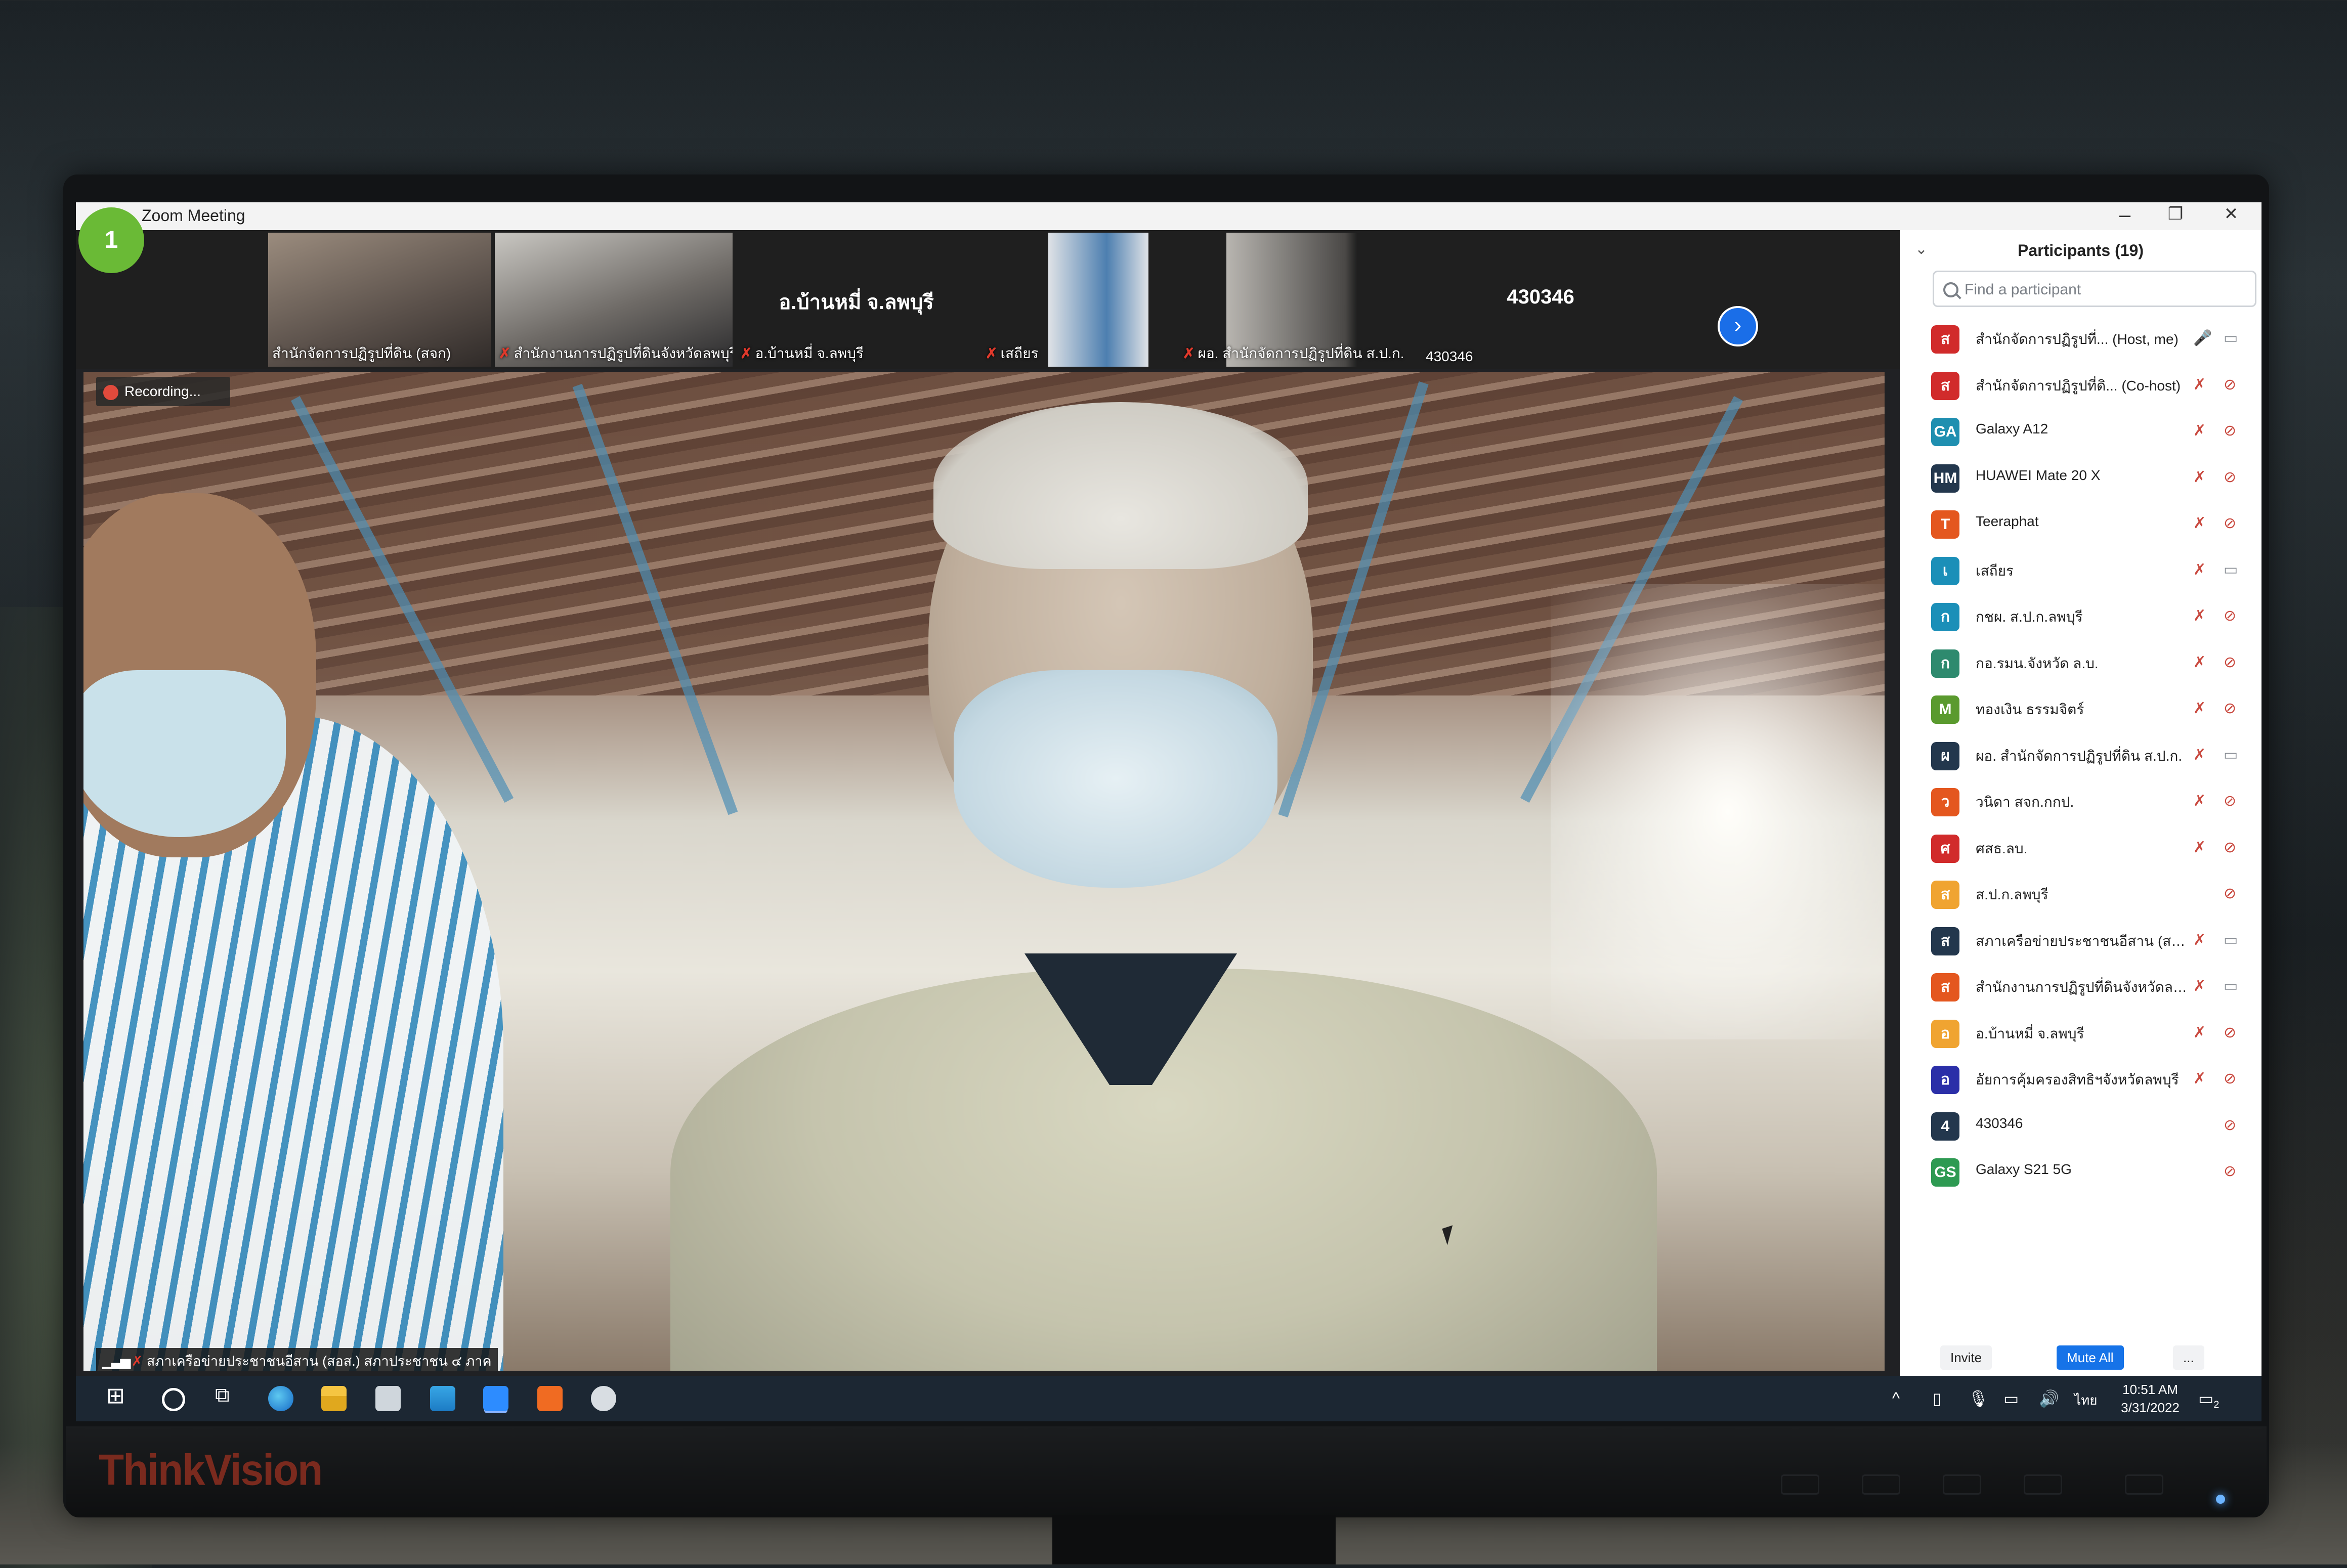  Describe the element at coordinates (1978, 1398) in the screenshot. I see `microphone-icon: 🎙` at that location.